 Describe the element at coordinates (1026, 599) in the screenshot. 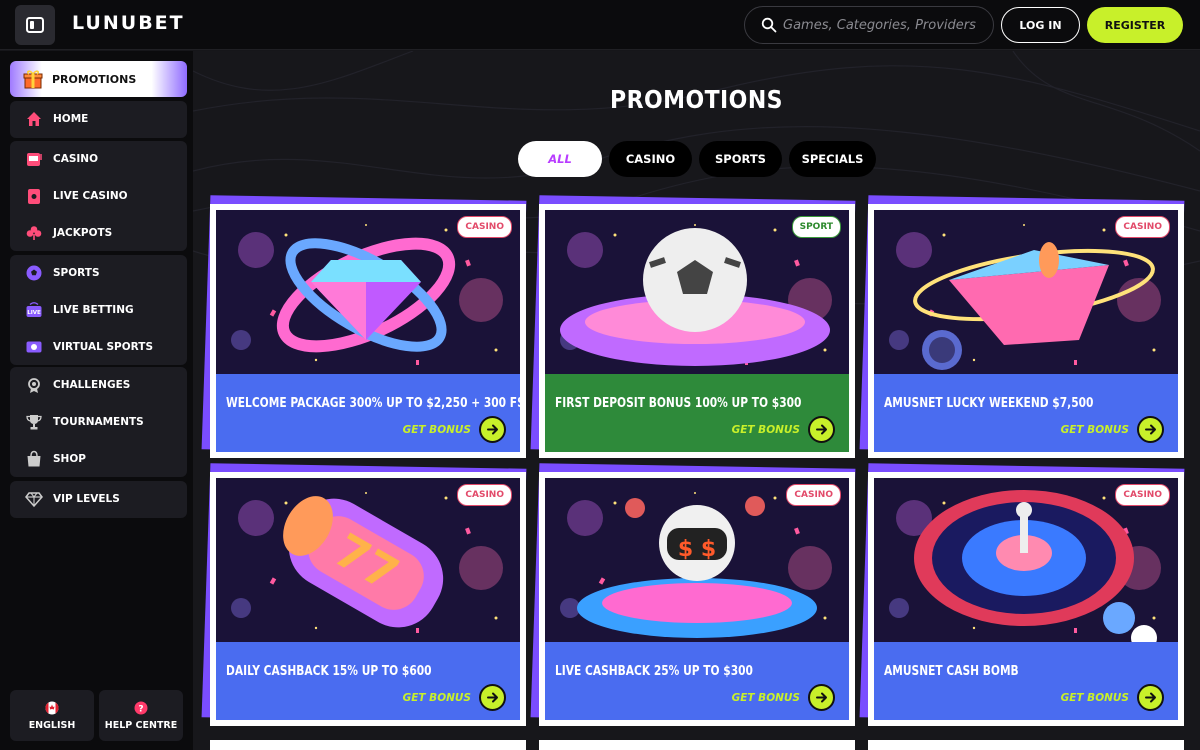

I see `promotion-card: AMUSNET CASH BOMB GET BONUS CASINO` at that location.